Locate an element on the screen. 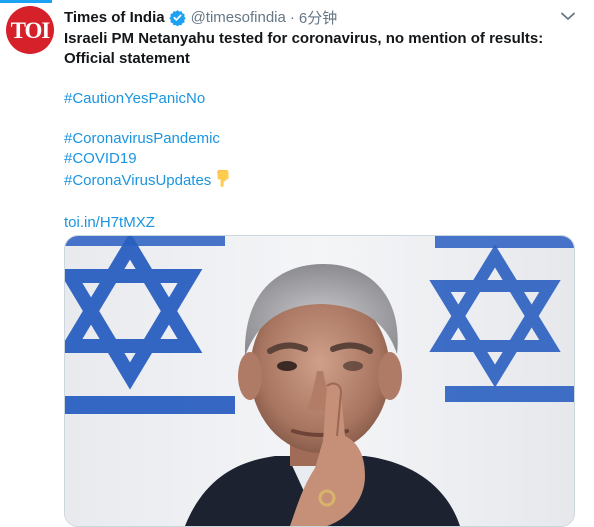  verified-badge-icon is located at coordinates (177, 17).